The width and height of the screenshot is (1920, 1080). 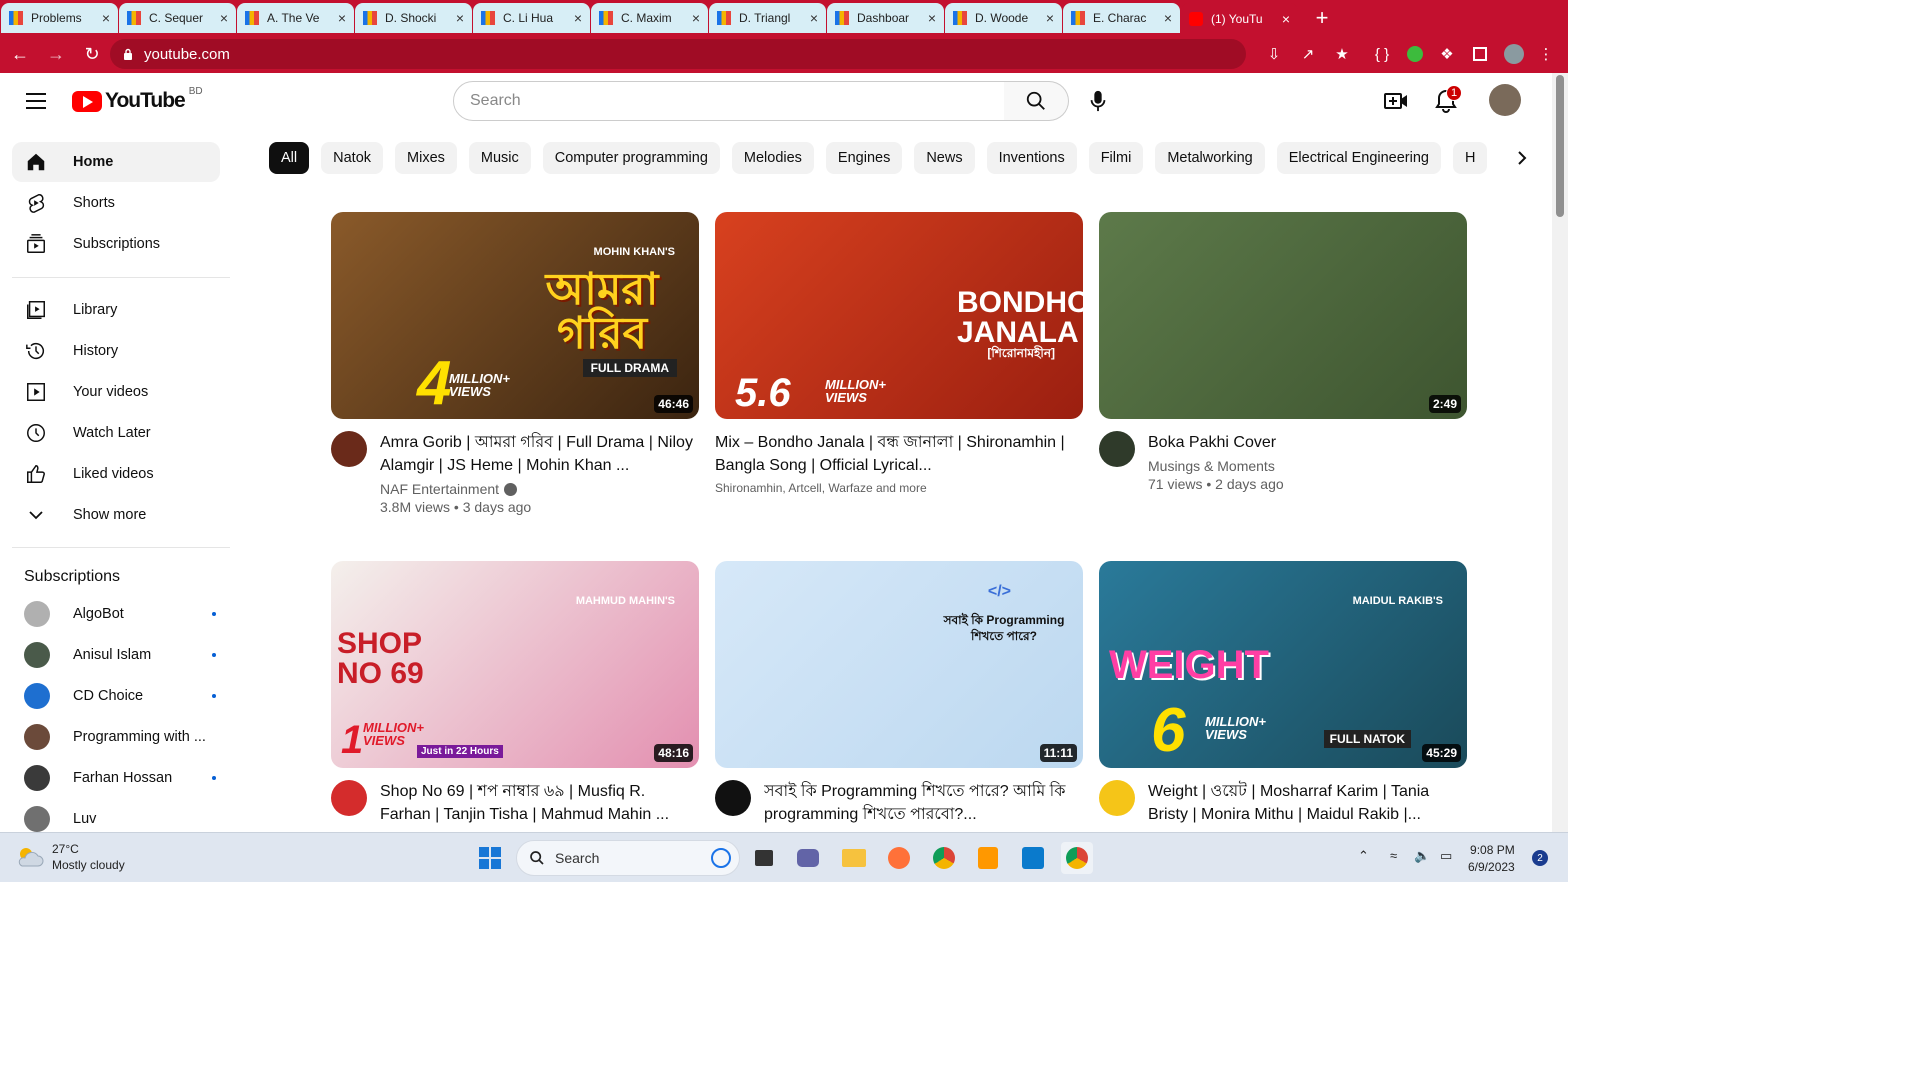 I want to click on battery-icon: ▭, so click(x=1446, y=856).